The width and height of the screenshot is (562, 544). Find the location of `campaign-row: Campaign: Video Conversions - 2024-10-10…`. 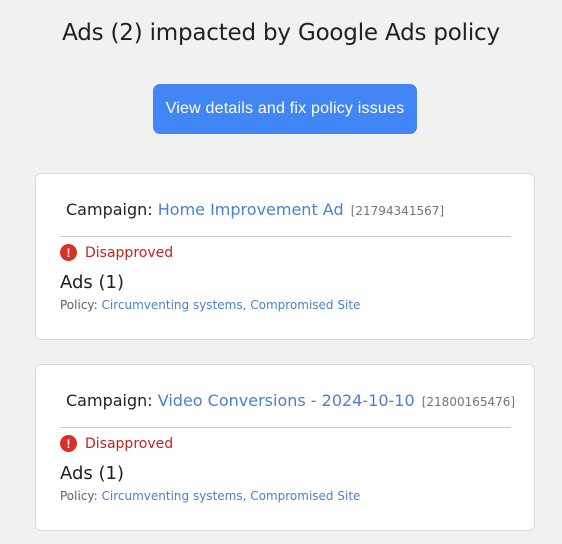

campaign-row: Campaign: Video Conversions - 2024-10-10… is located at coordinates (290, 400).